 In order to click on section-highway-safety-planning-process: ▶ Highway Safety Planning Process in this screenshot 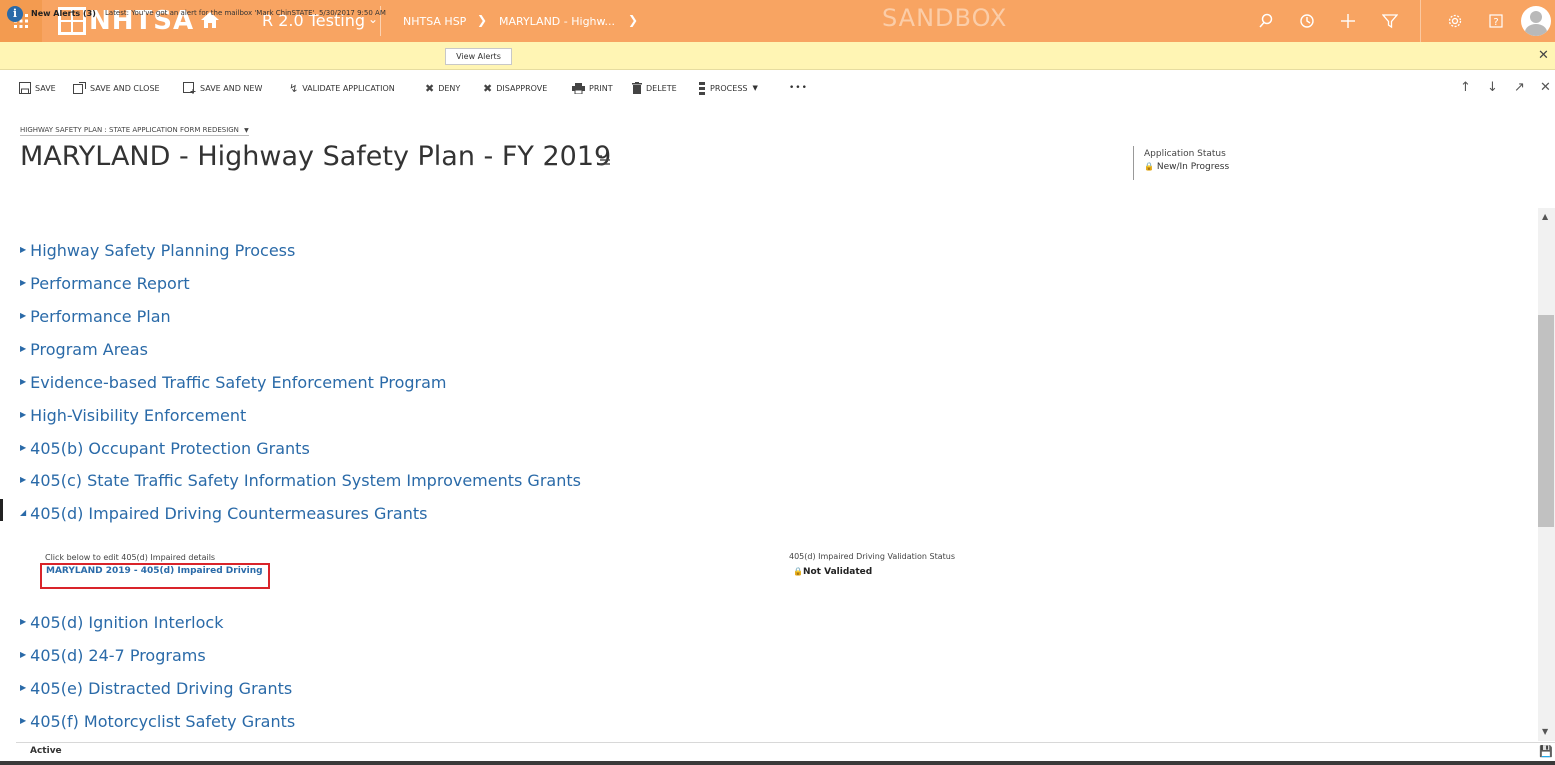, I will do `click(157, 250)`.